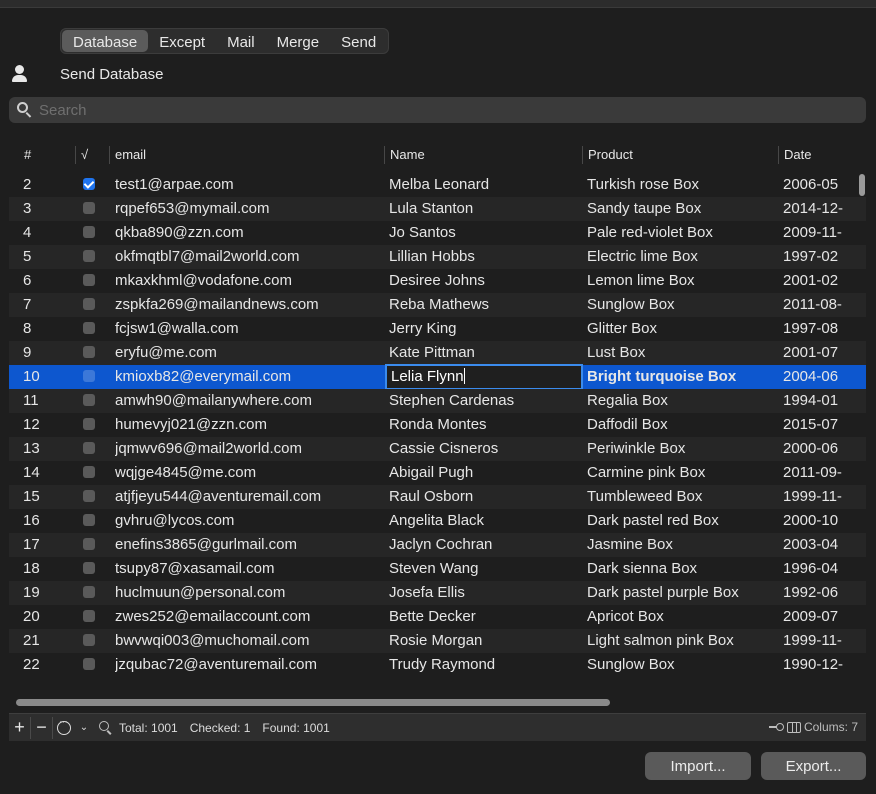 The height and width of the screenshot is (794, 876). What do you see at coordinates (485, 209) in the screenshot?
I see `cell-name: Lula Stanton` at bounding box center [485, 209].